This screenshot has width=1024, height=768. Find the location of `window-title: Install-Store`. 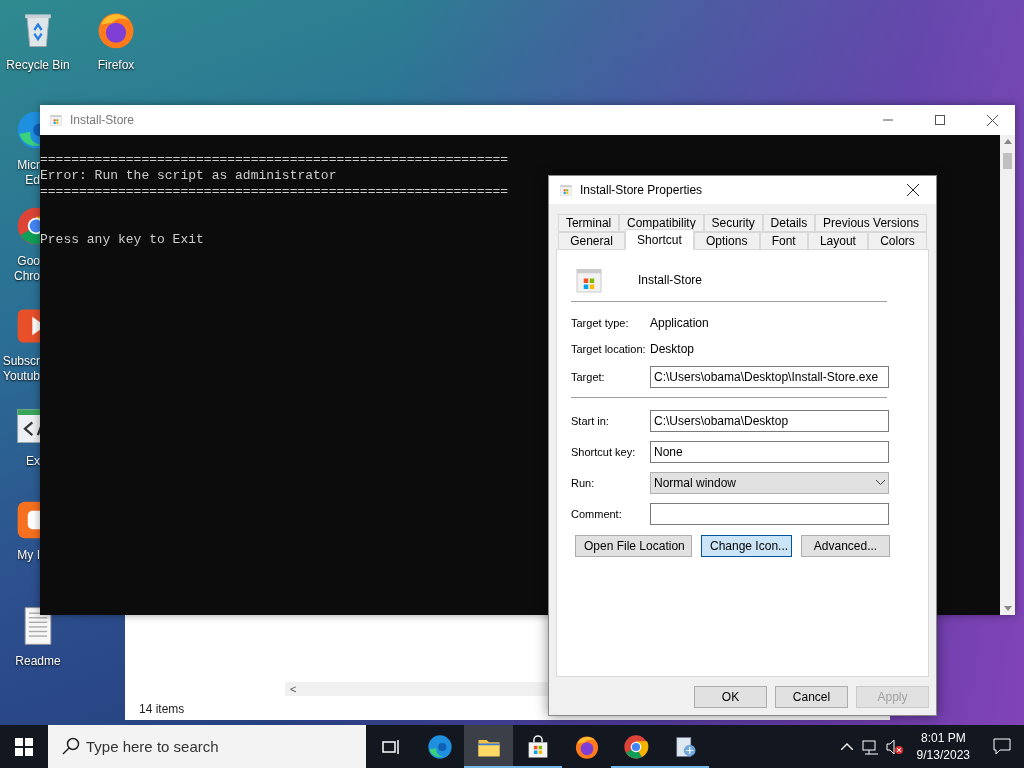

window-title: Install-Store is located at coordinates (103, 120).